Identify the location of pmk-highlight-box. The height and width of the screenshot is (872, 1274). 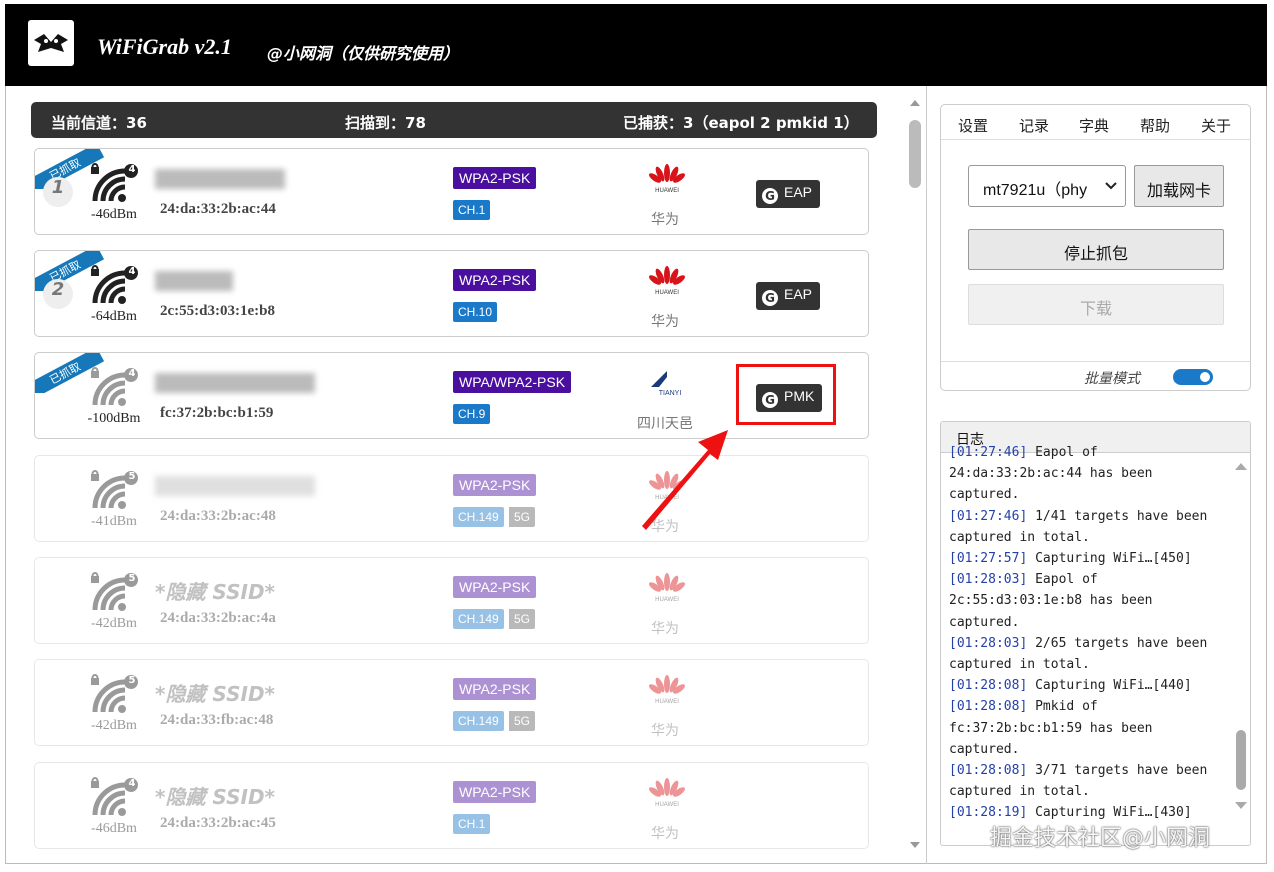
(786, 394).